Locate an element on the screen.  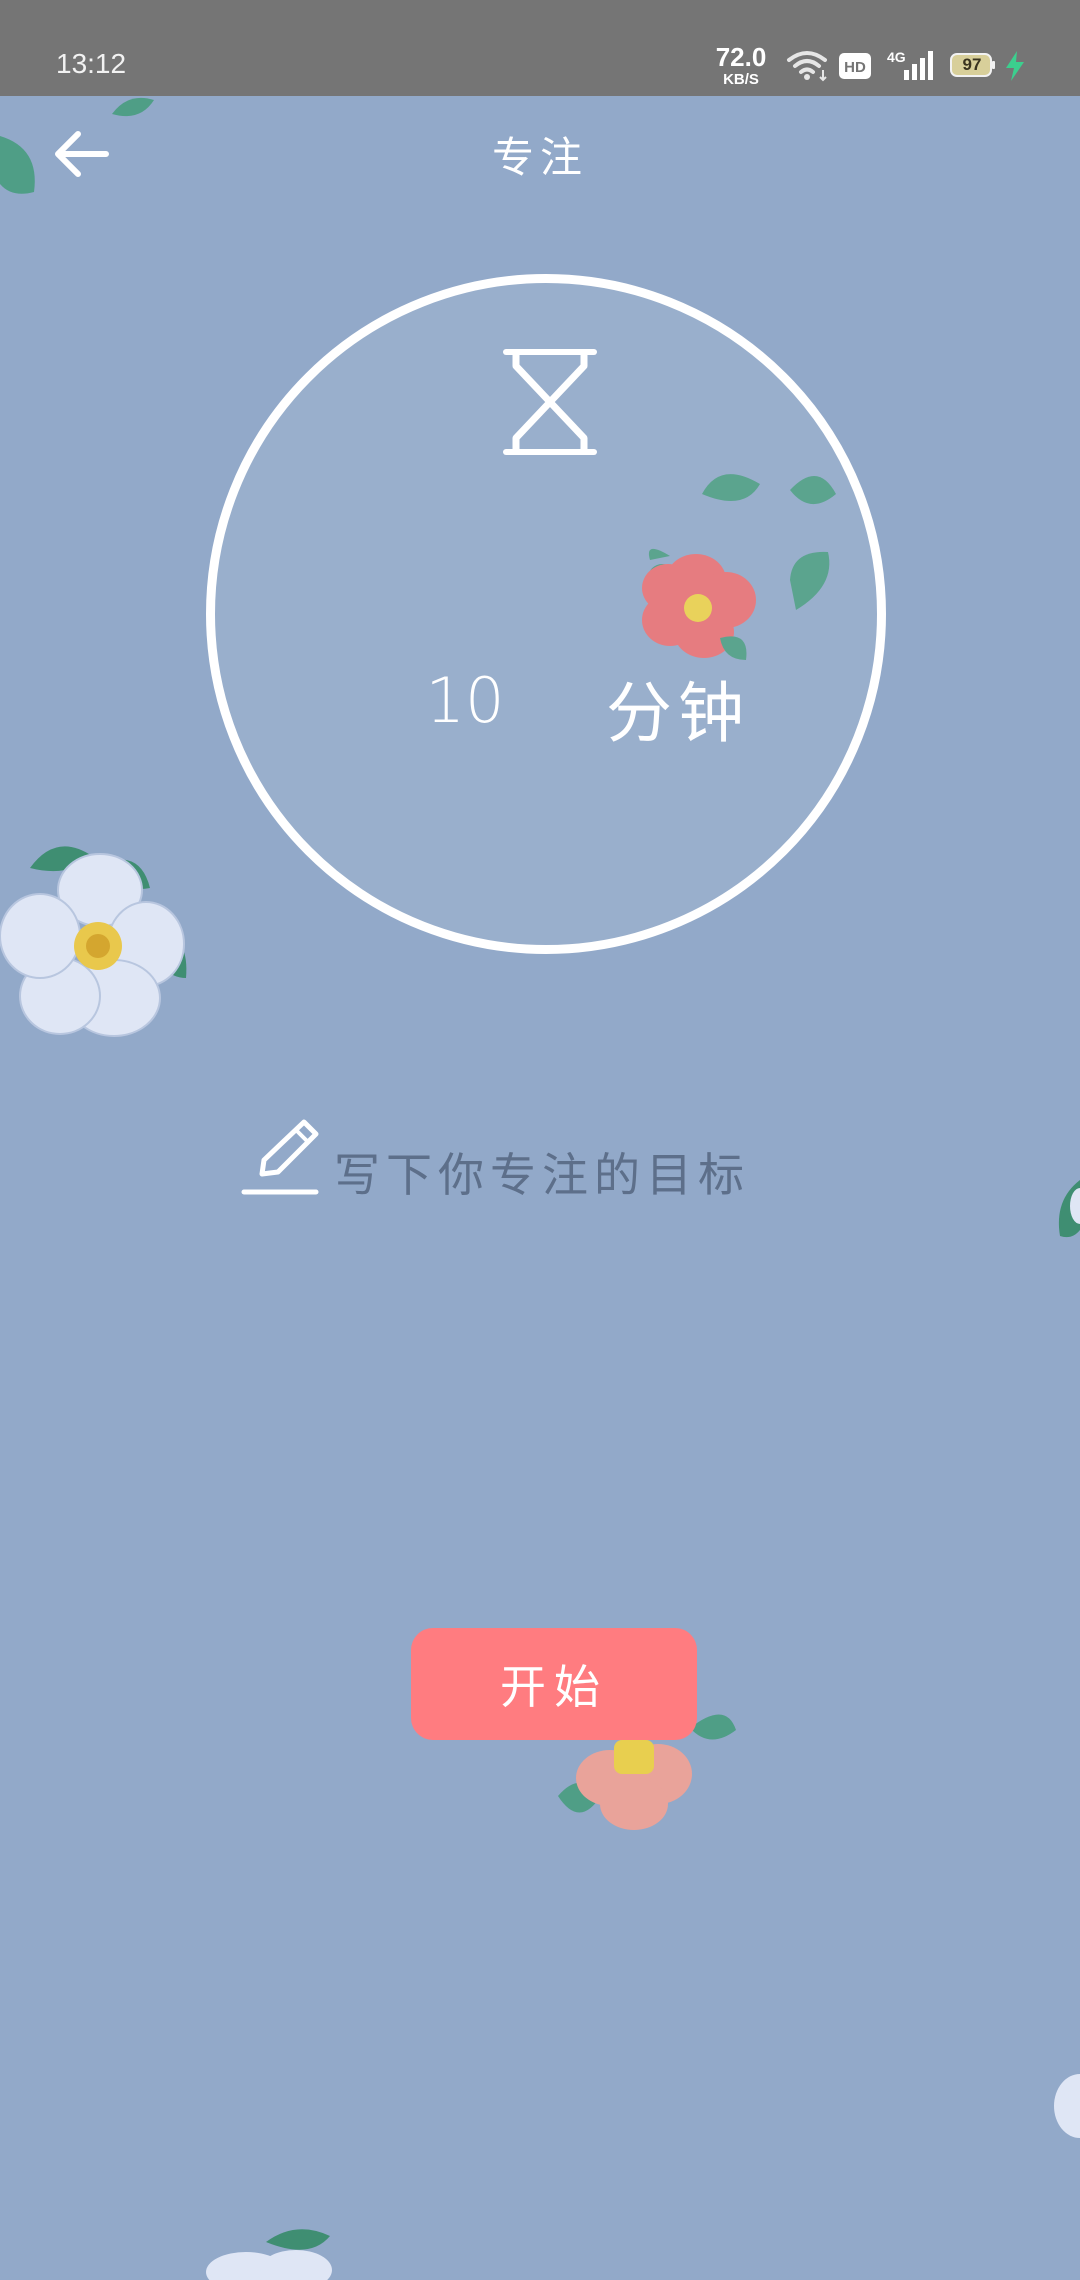
network-speed: 72.0 KB/S is located at coordinates (741, 65).